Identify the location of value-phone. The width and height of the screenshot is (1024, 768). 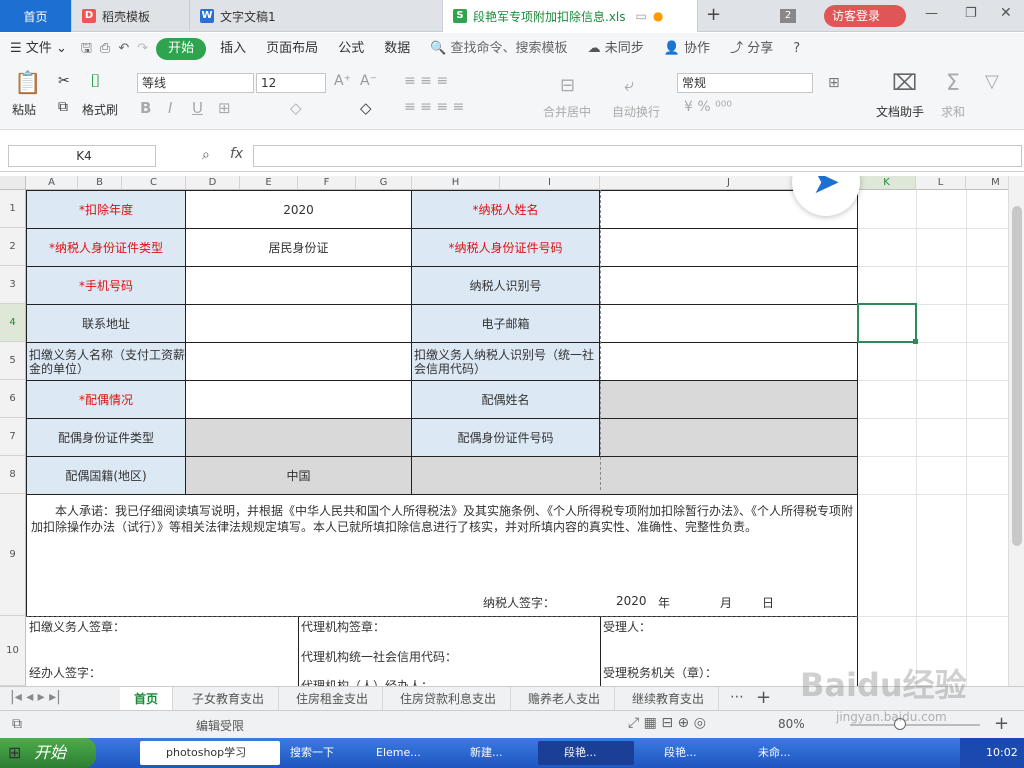
(299, 286).